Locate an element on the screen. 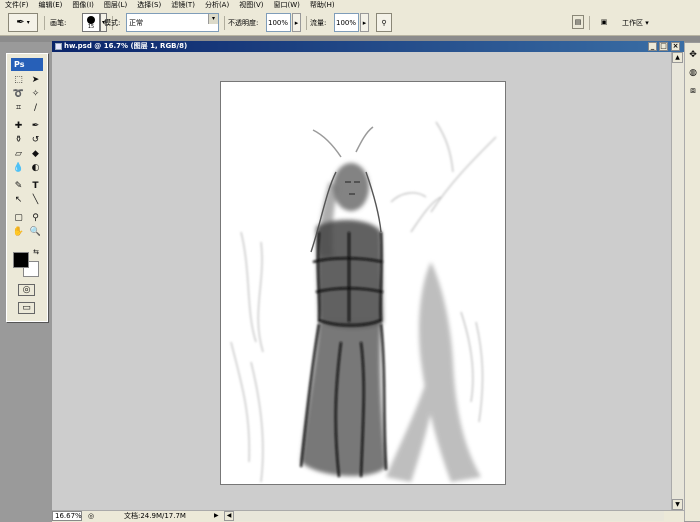 The image size is (700, 522). marquee-tool-icon: ⬚ is located at coordinates (18, 80).